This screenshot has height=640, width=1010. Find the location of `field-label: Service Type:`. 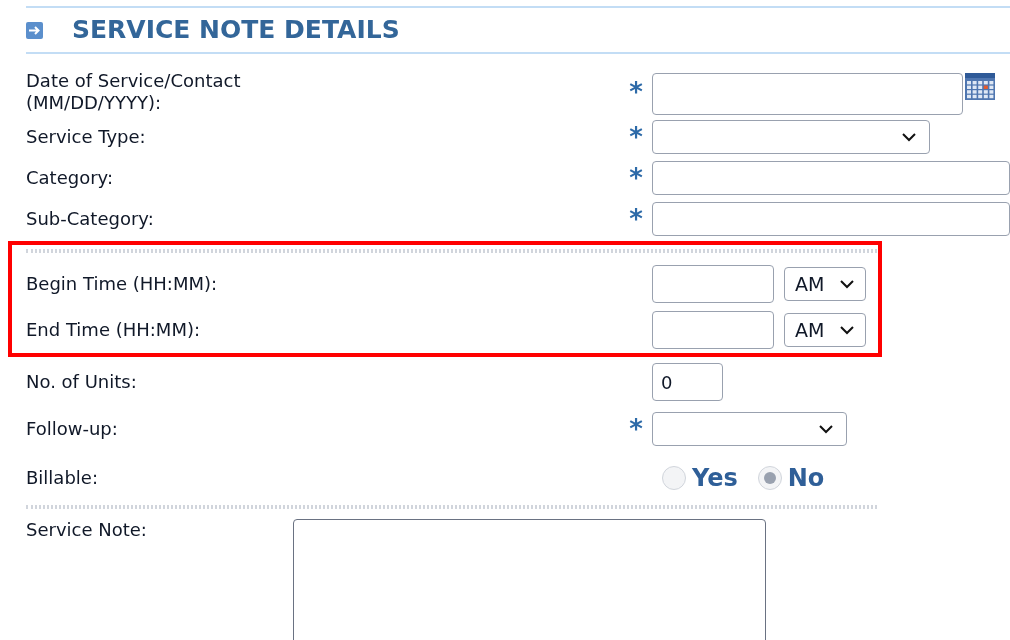

field-label: Service Type: is located at coordinates (86, 136).